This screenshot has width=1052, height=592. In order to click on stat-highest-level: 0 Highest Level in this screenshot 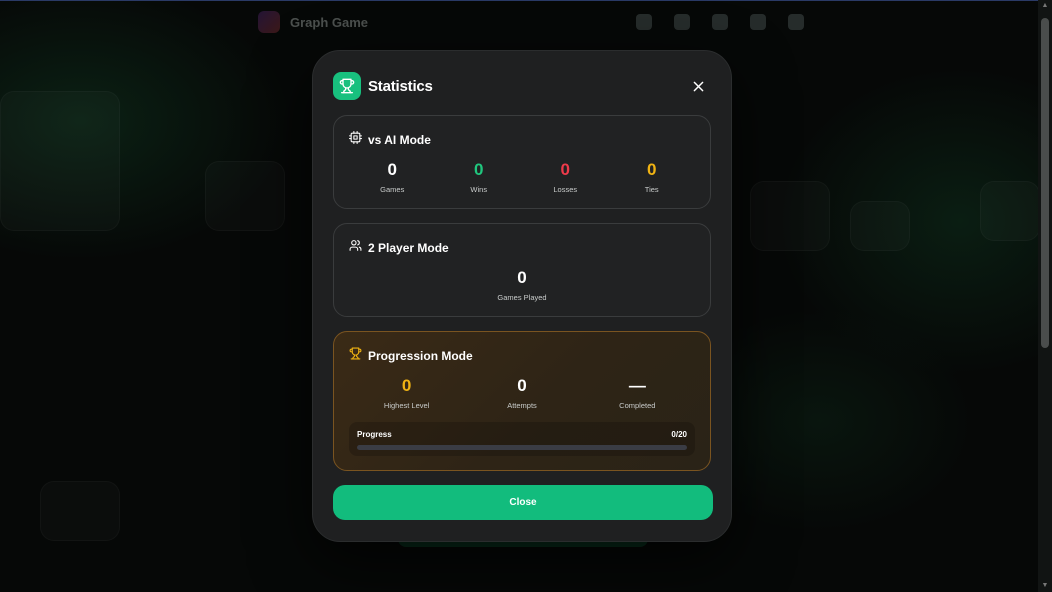, I will do `click(407, 393)`.